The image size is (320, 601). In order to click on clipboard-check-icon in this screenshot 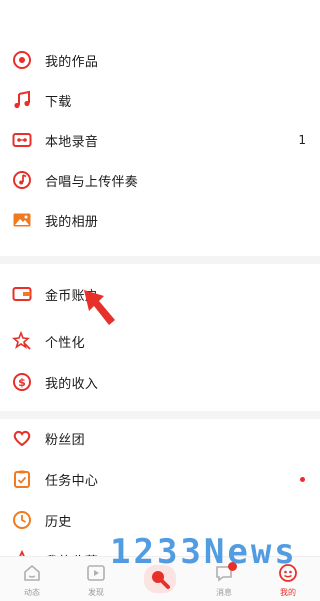, I will do `click(22, 479)`.